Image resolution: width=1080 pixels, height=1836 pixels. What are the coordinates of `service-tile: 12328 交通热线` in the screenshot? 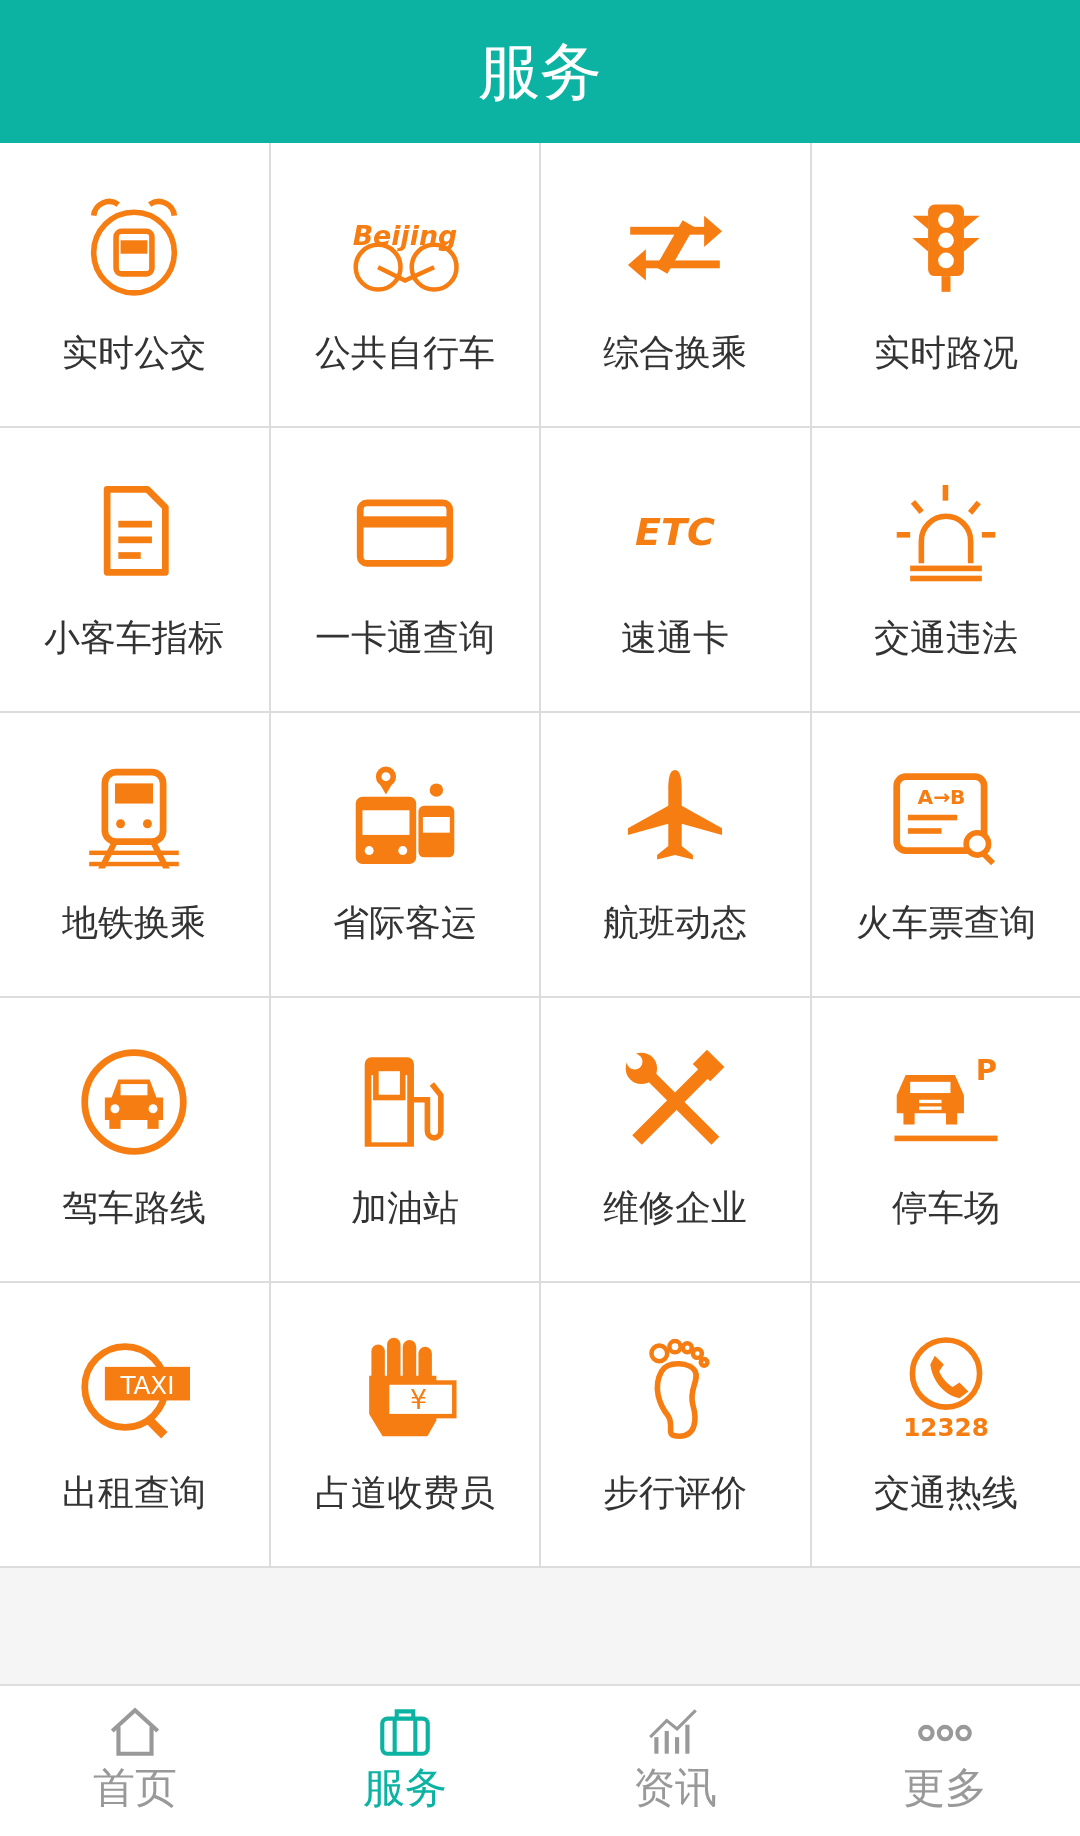 It's located at (945, 1424).